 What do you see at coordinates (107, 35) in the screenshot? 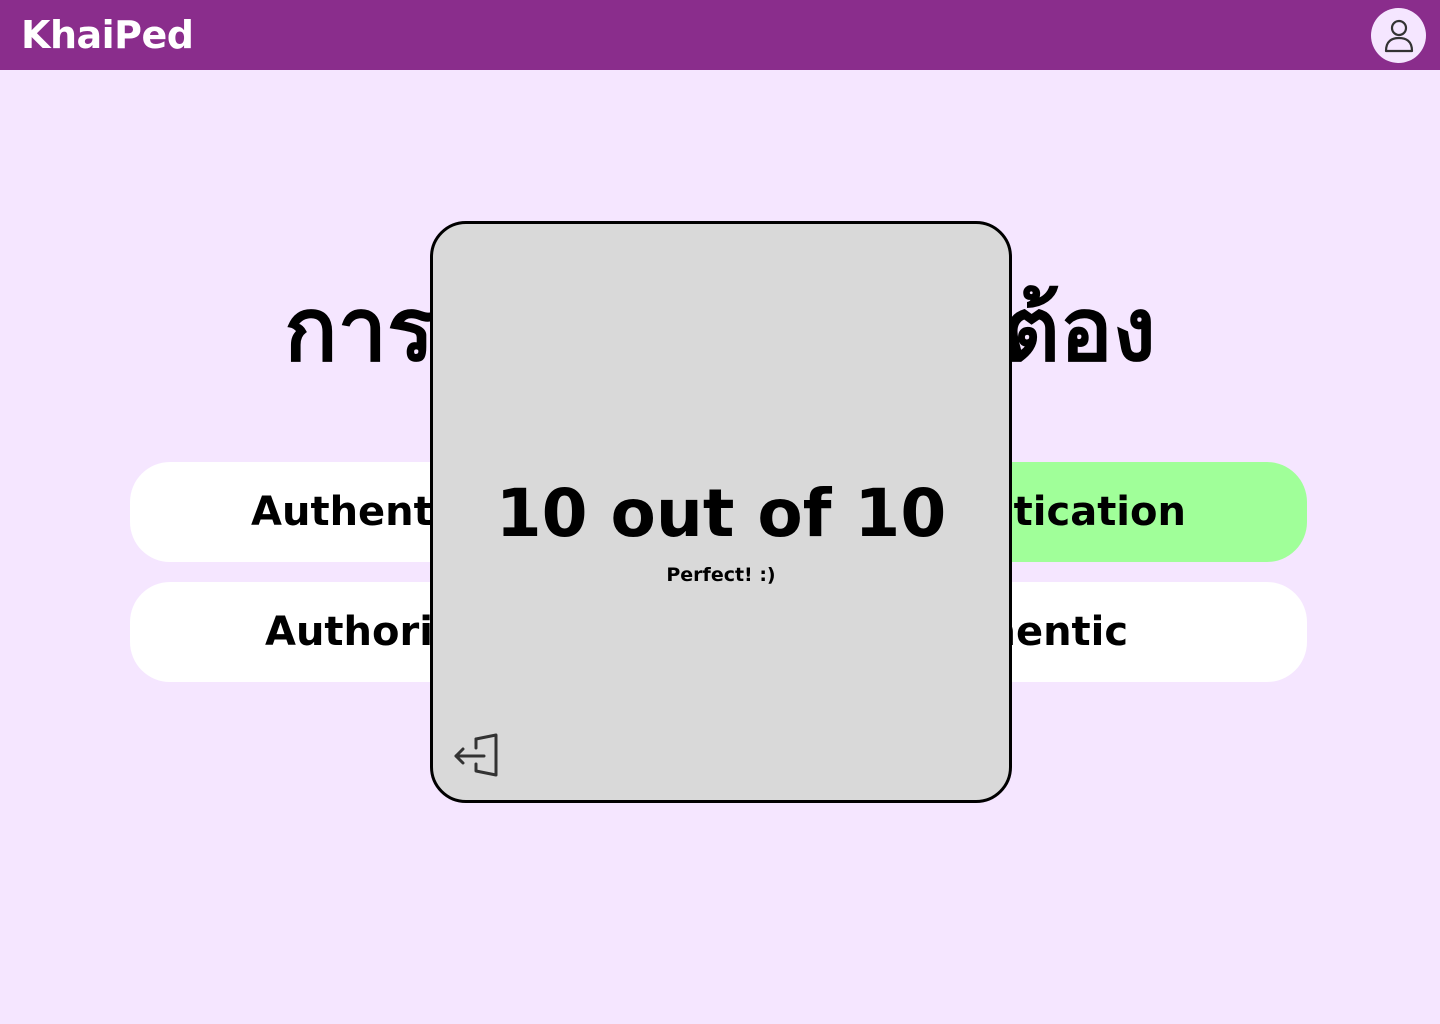
I see `app-logo: KhaiPed` at bounding box center [107, 35].